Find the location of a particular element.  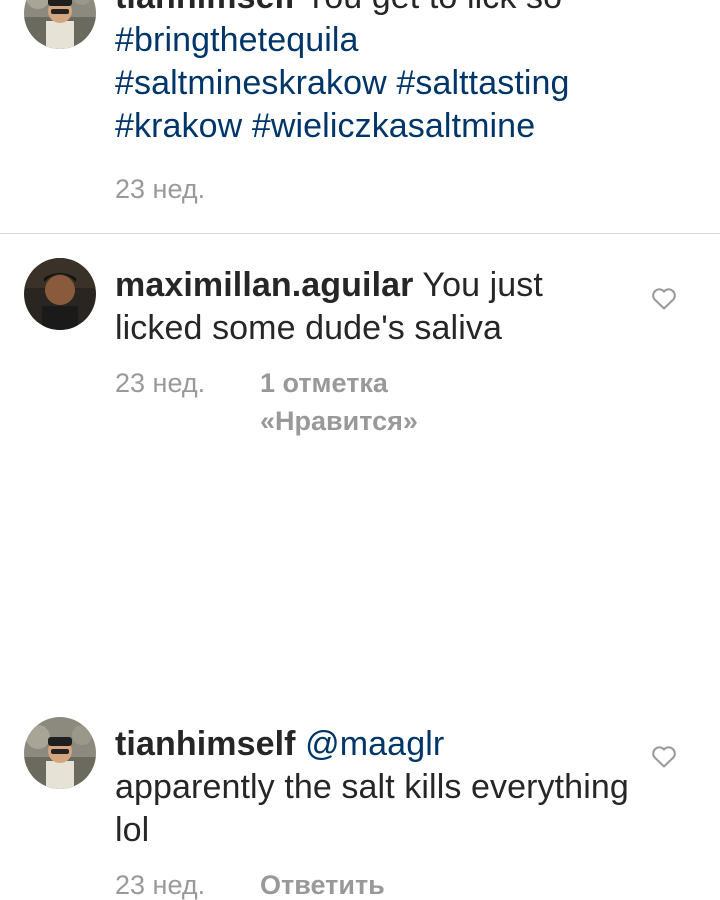

comment-username: maximillan.aguilar is located at coordinates (264, 285).